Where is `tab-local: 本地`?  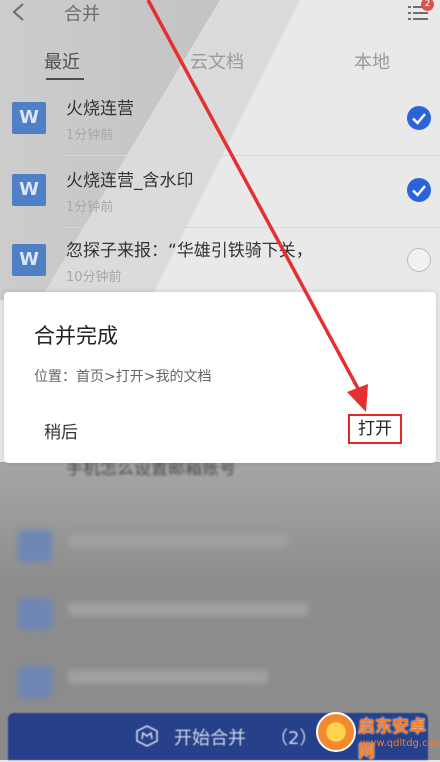 tab-local: 本地 is located at coordinates (372, 61).